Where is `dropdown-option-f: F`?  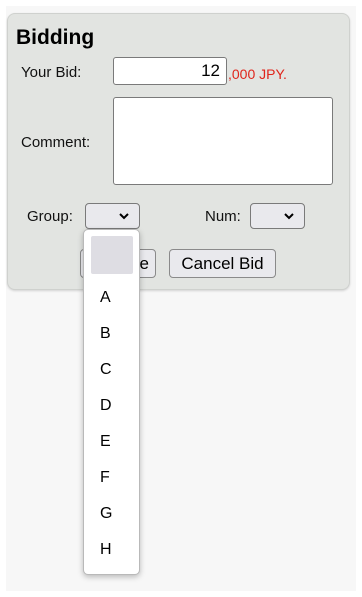 dropdown-option-f: F is located at coordinates (112, 478).